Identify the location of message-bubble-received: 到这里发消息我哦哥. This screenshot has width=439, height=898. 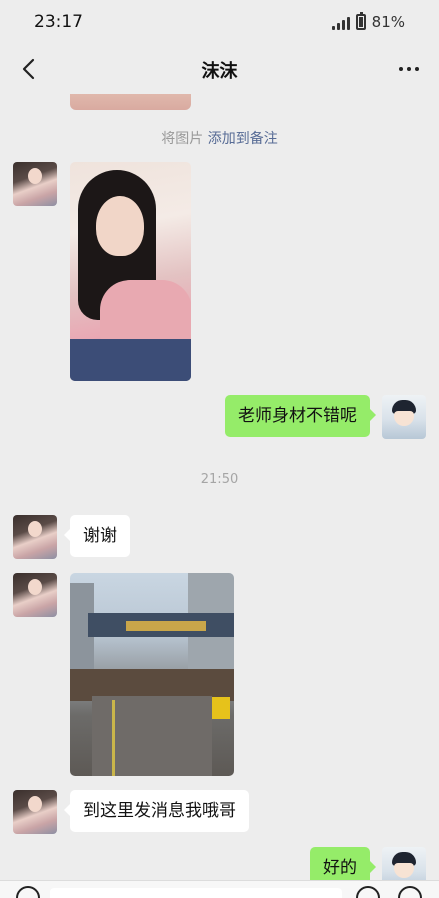
(156, 811).